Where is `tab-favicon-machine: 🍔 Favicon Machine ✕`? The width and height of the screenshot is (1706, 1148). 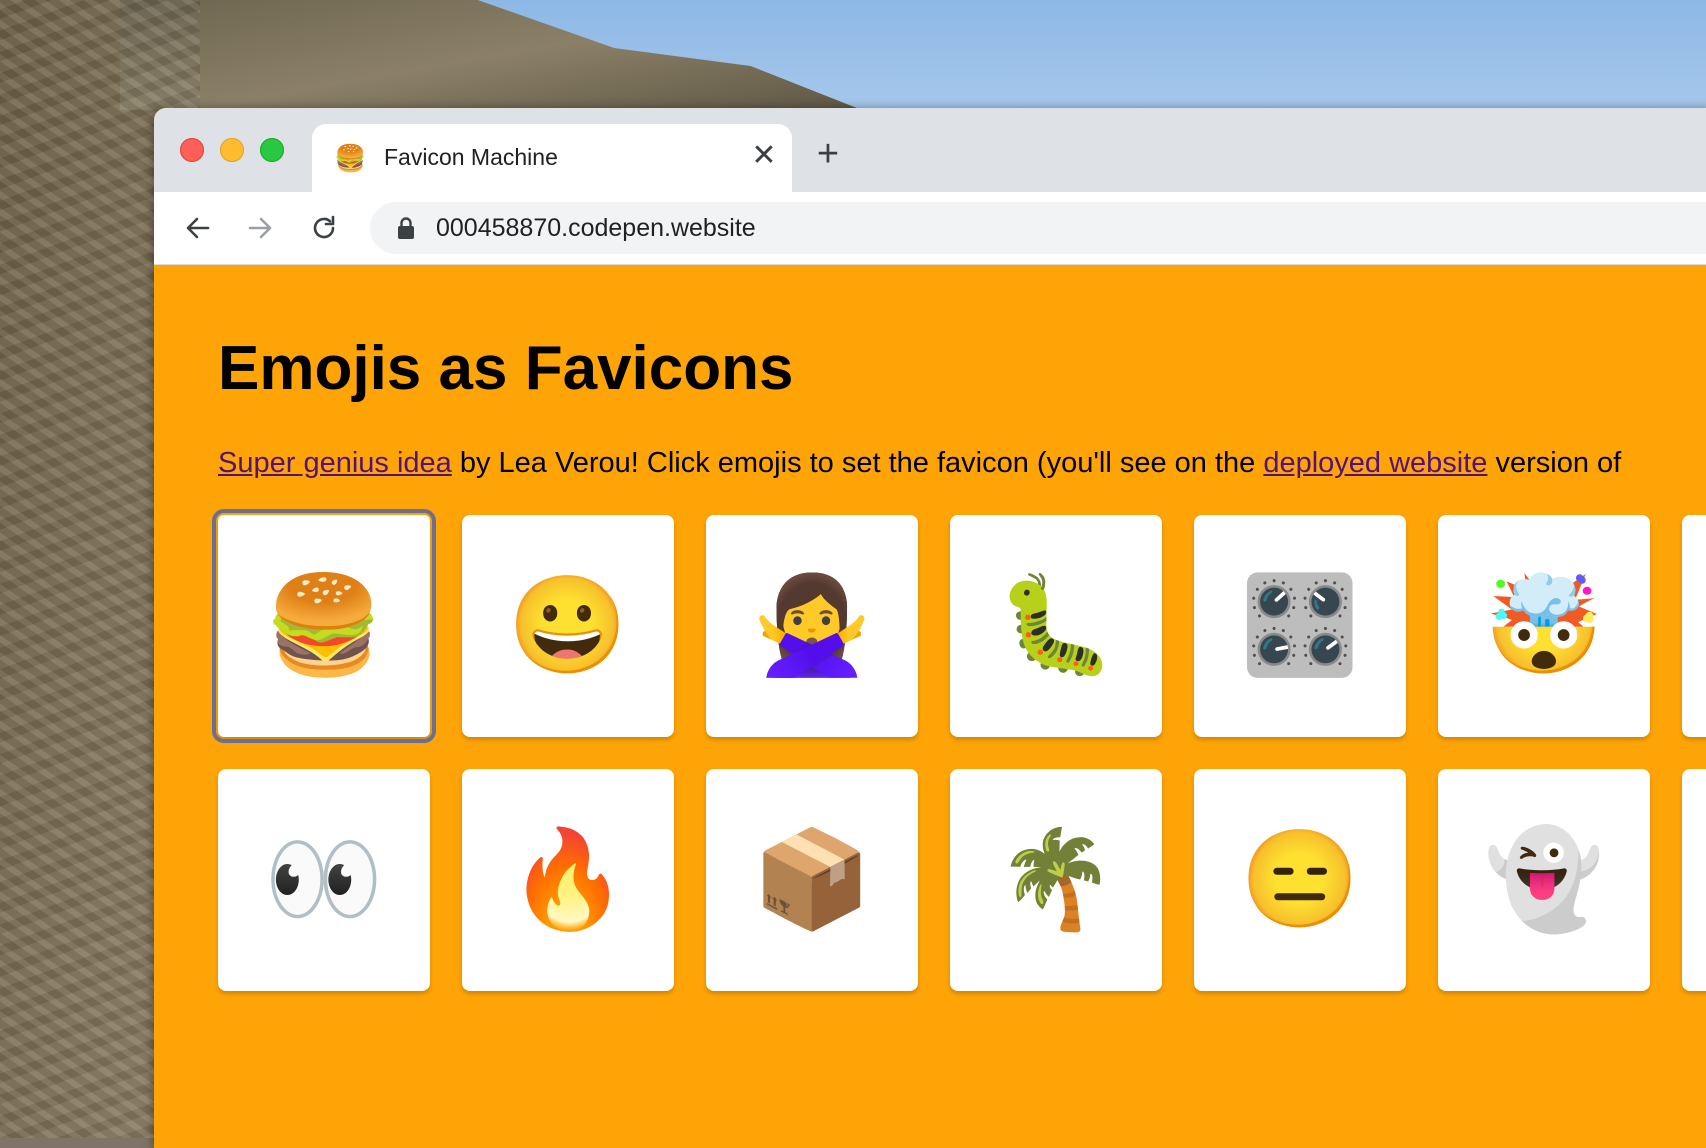
tab-favicon-machine: 🍔 Favicon Machine ✕ is located at coordinates (552, 158).